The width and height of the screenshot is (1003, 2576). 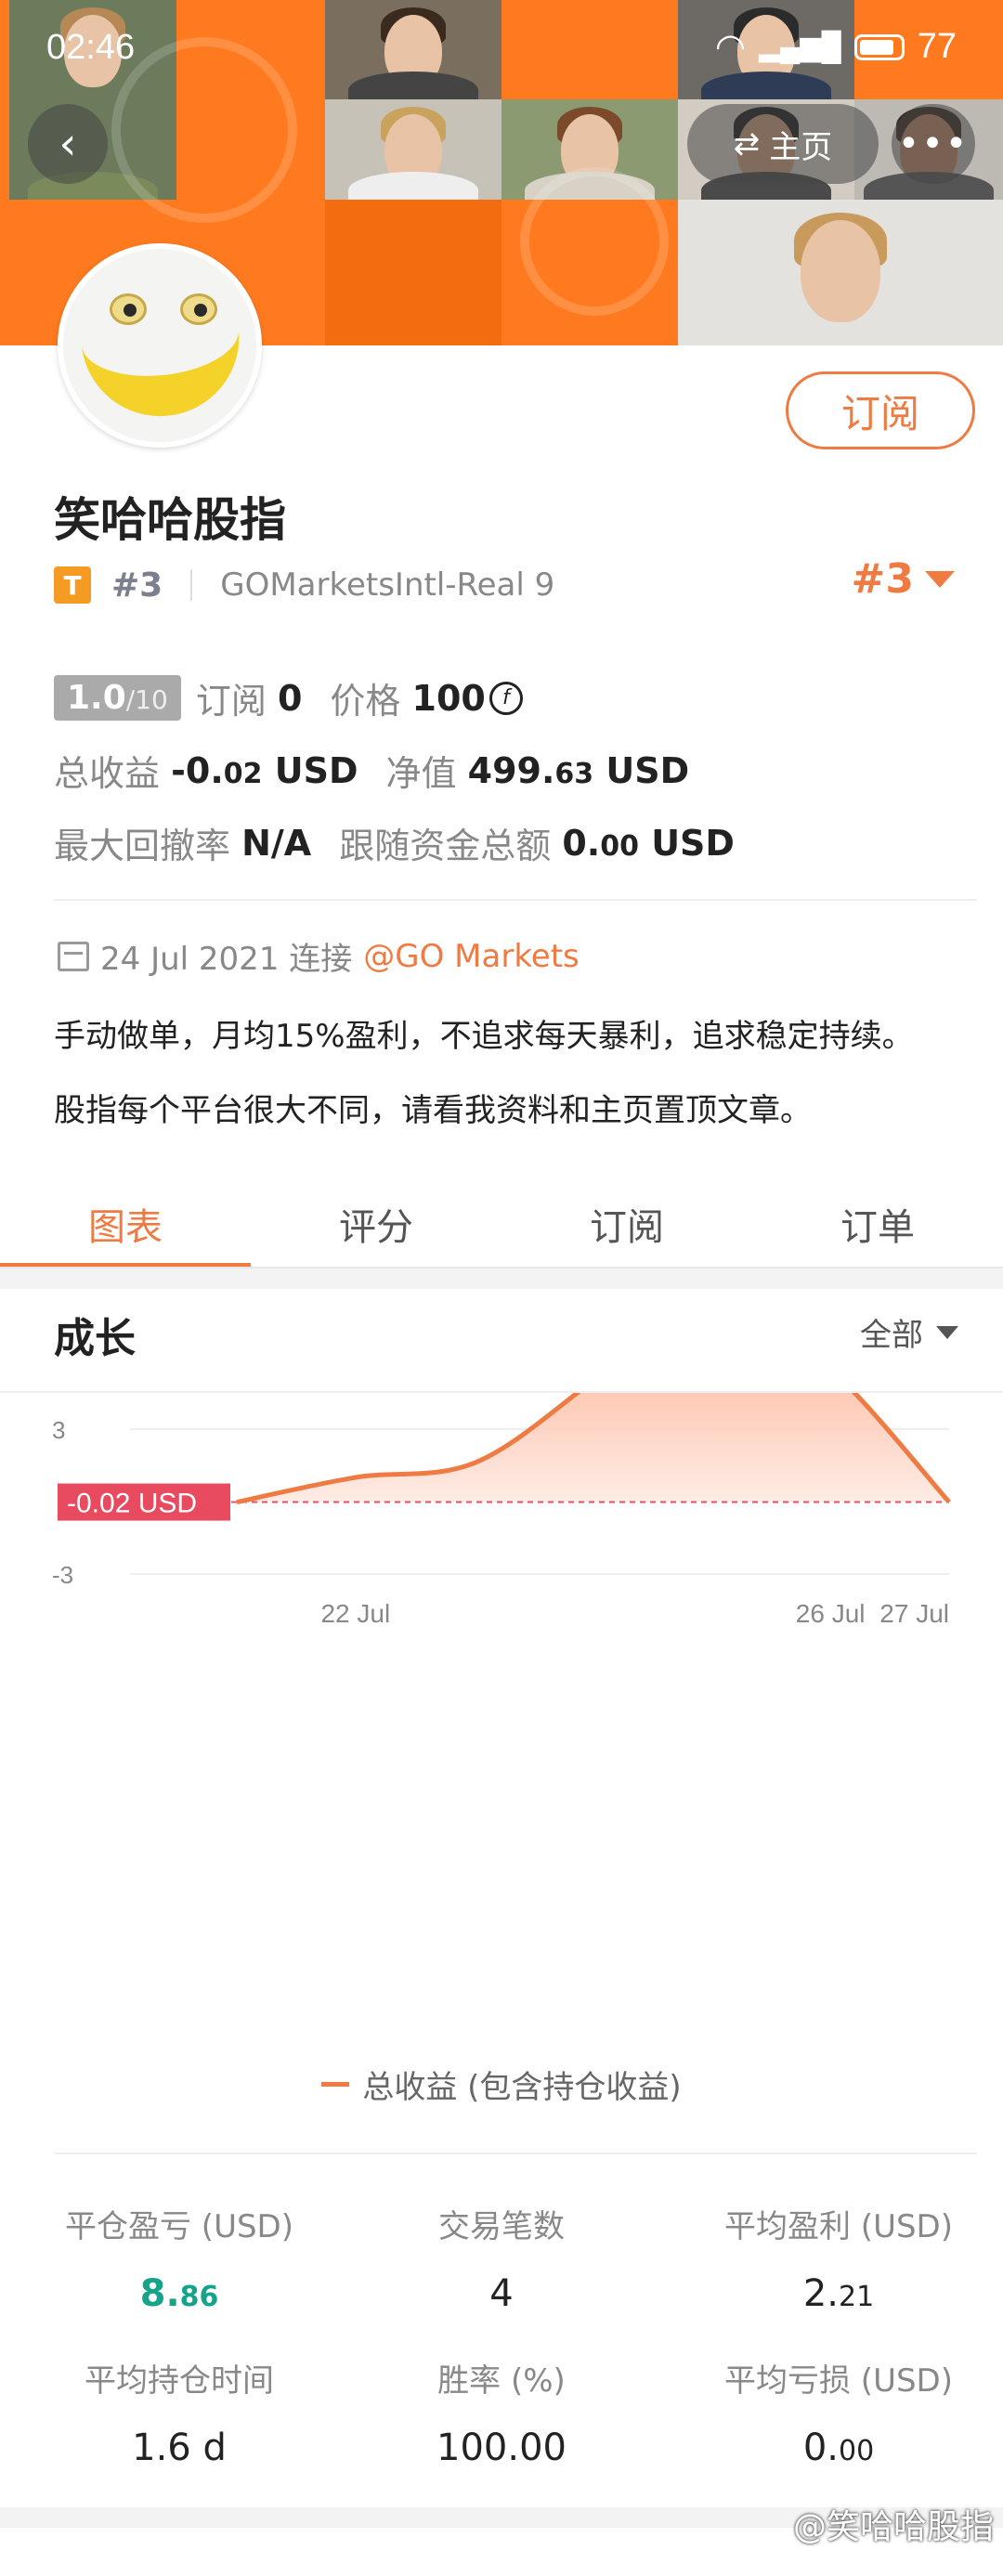 I want to click on meta-separator, so click(x=192, y=585).